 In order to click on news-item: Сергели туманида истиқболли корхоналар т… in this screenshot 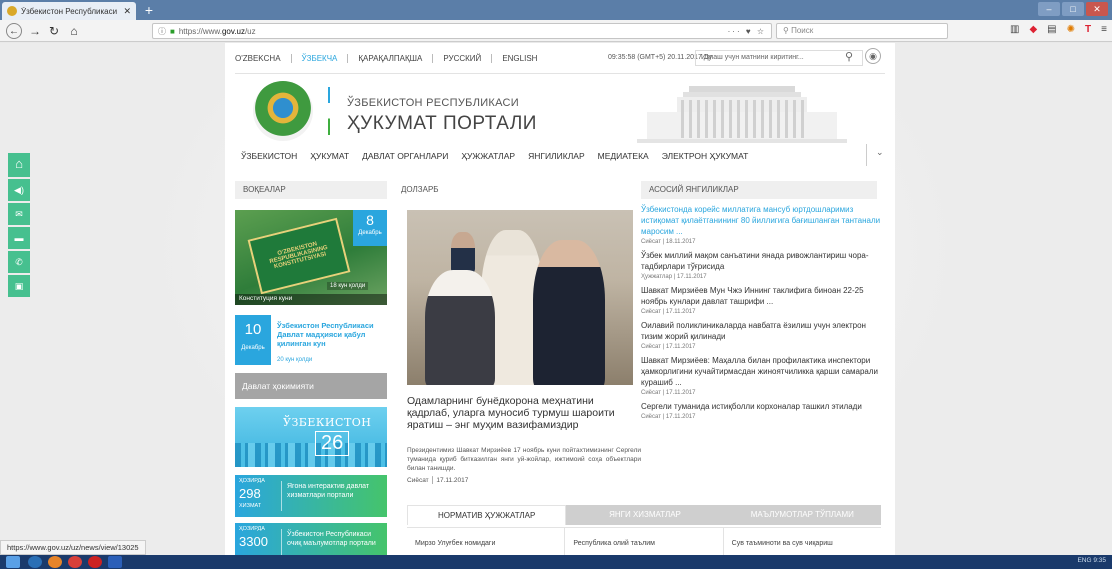, I will do `click(761, 410)`.